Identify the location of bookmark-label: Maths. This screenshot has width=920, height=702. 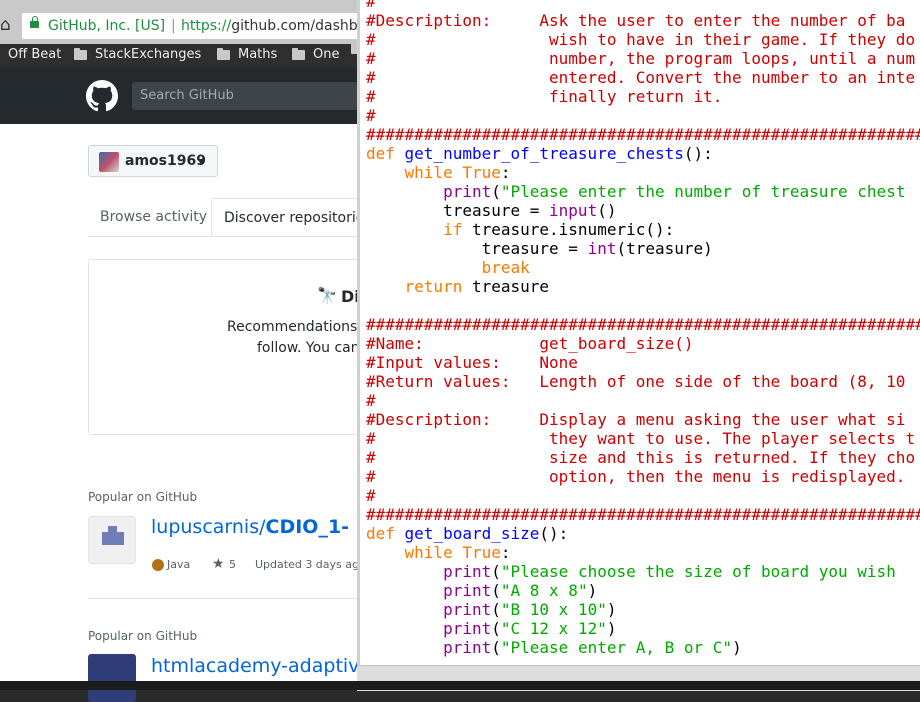
(258, 54).